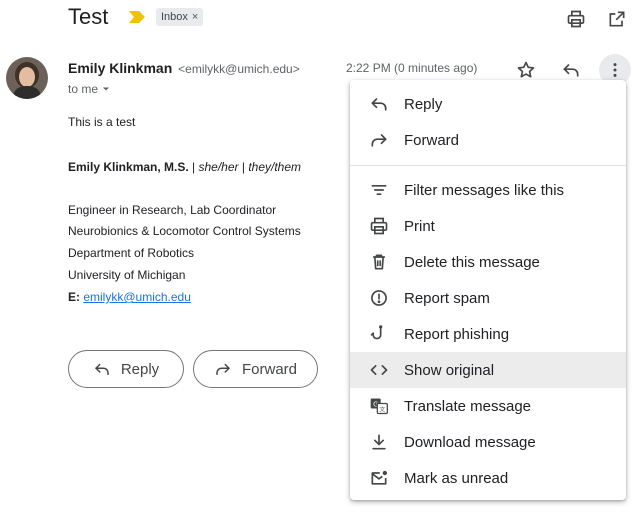  What do you see at coordinates (379, 370) in the screenshot?
I see `code-icon` at bounding box center [379, 370].